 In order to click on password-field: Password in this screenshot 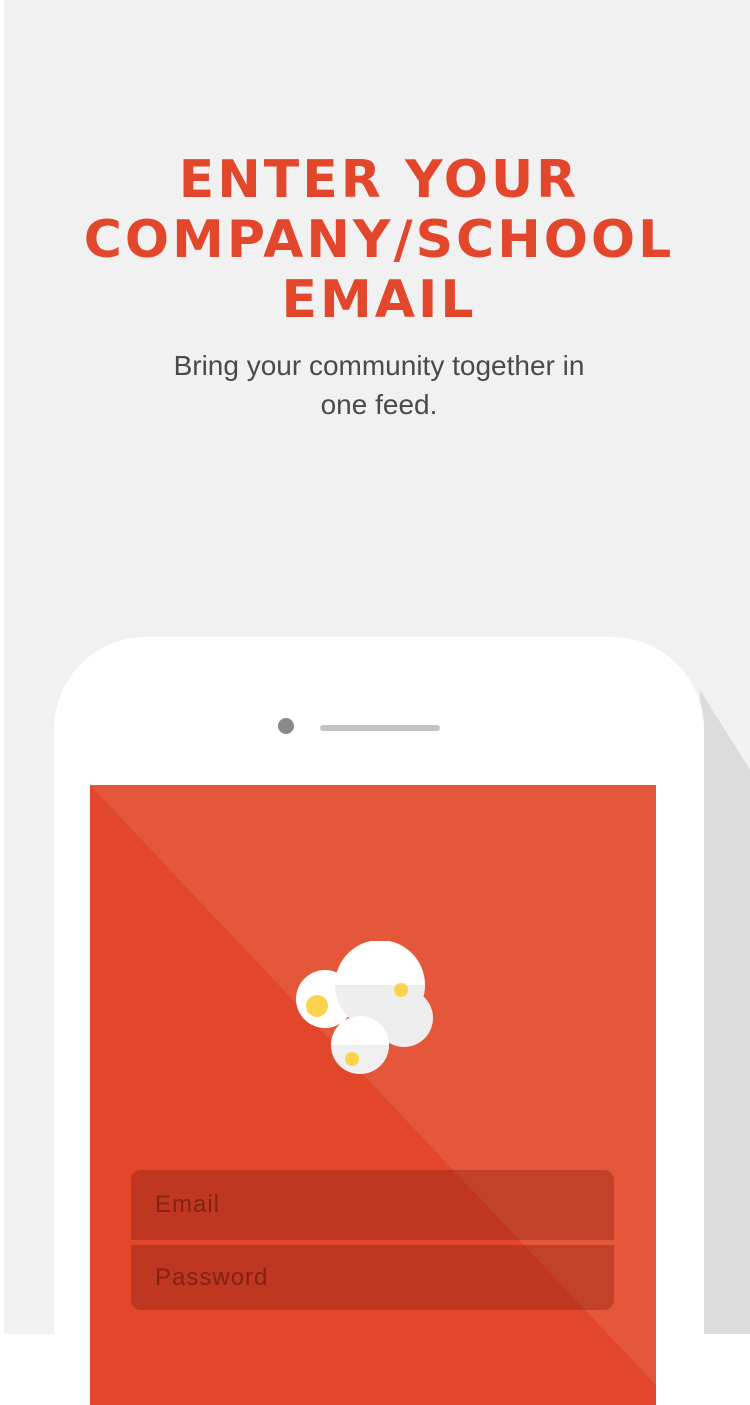, I will do `click(372, 1277)`.